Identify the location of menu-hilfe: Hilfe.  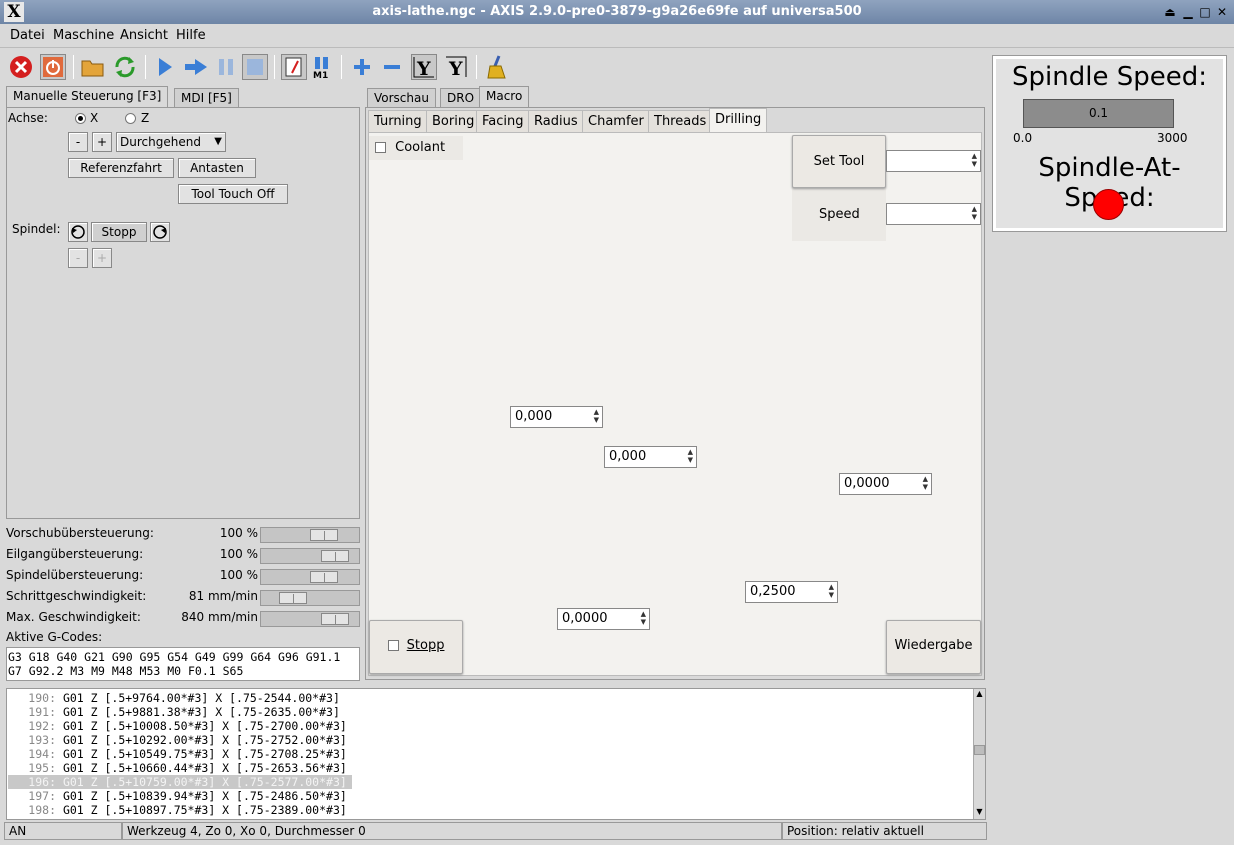
(191, 35).